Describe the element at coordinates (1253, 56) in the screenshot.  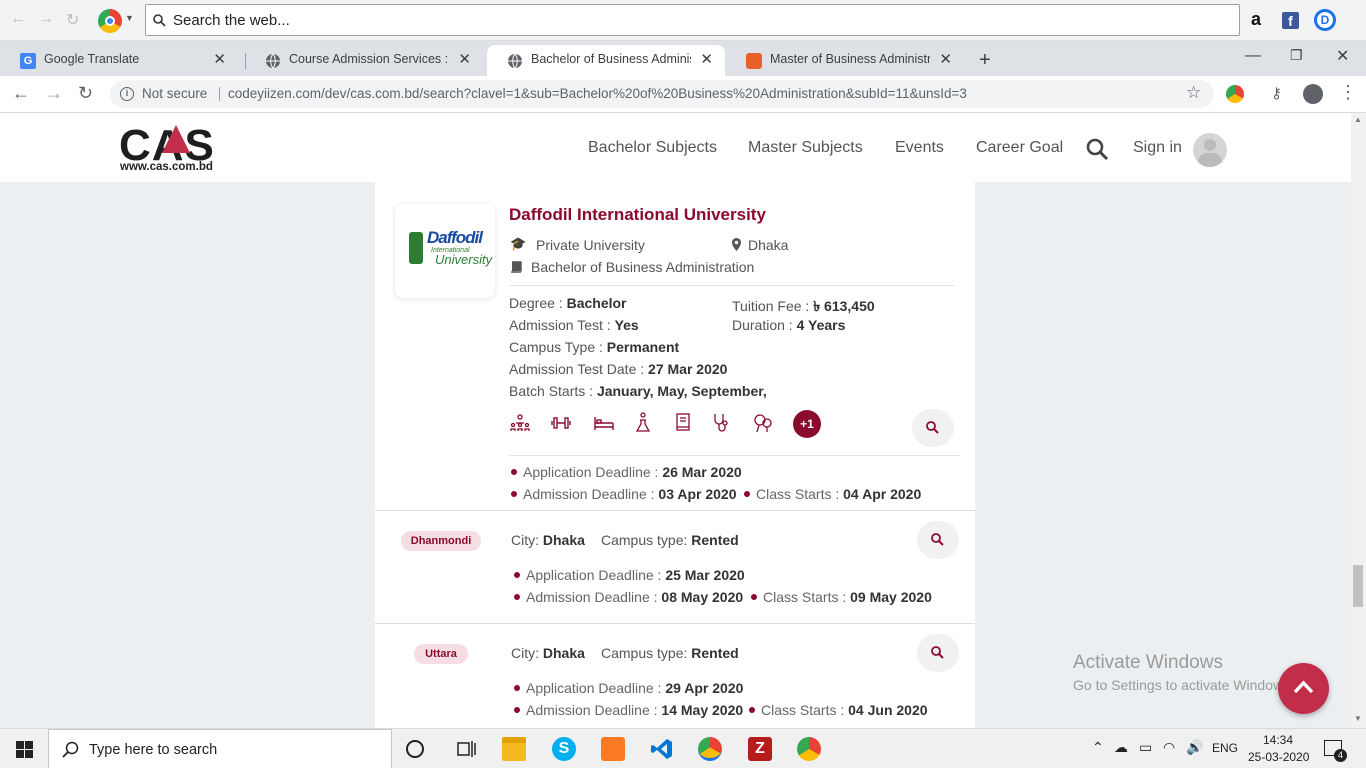
I see `minimize-button: —` at that location.